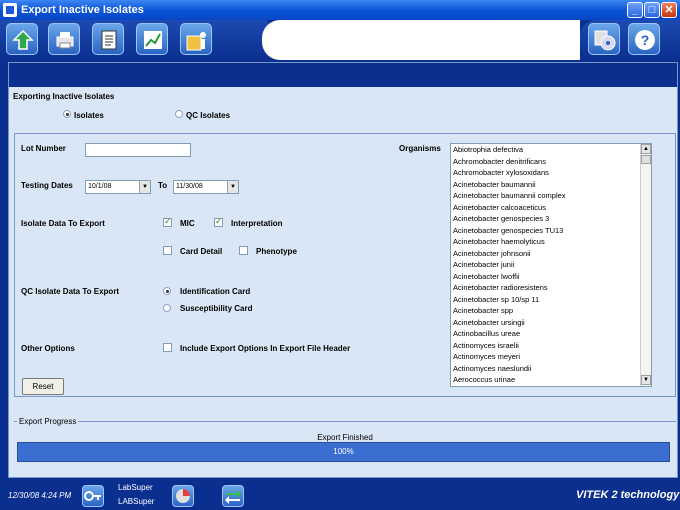  What do you see at coordinates (669, 10) in the screenshot?
I see `close-button: ✕` at bounding box center [669, 10].